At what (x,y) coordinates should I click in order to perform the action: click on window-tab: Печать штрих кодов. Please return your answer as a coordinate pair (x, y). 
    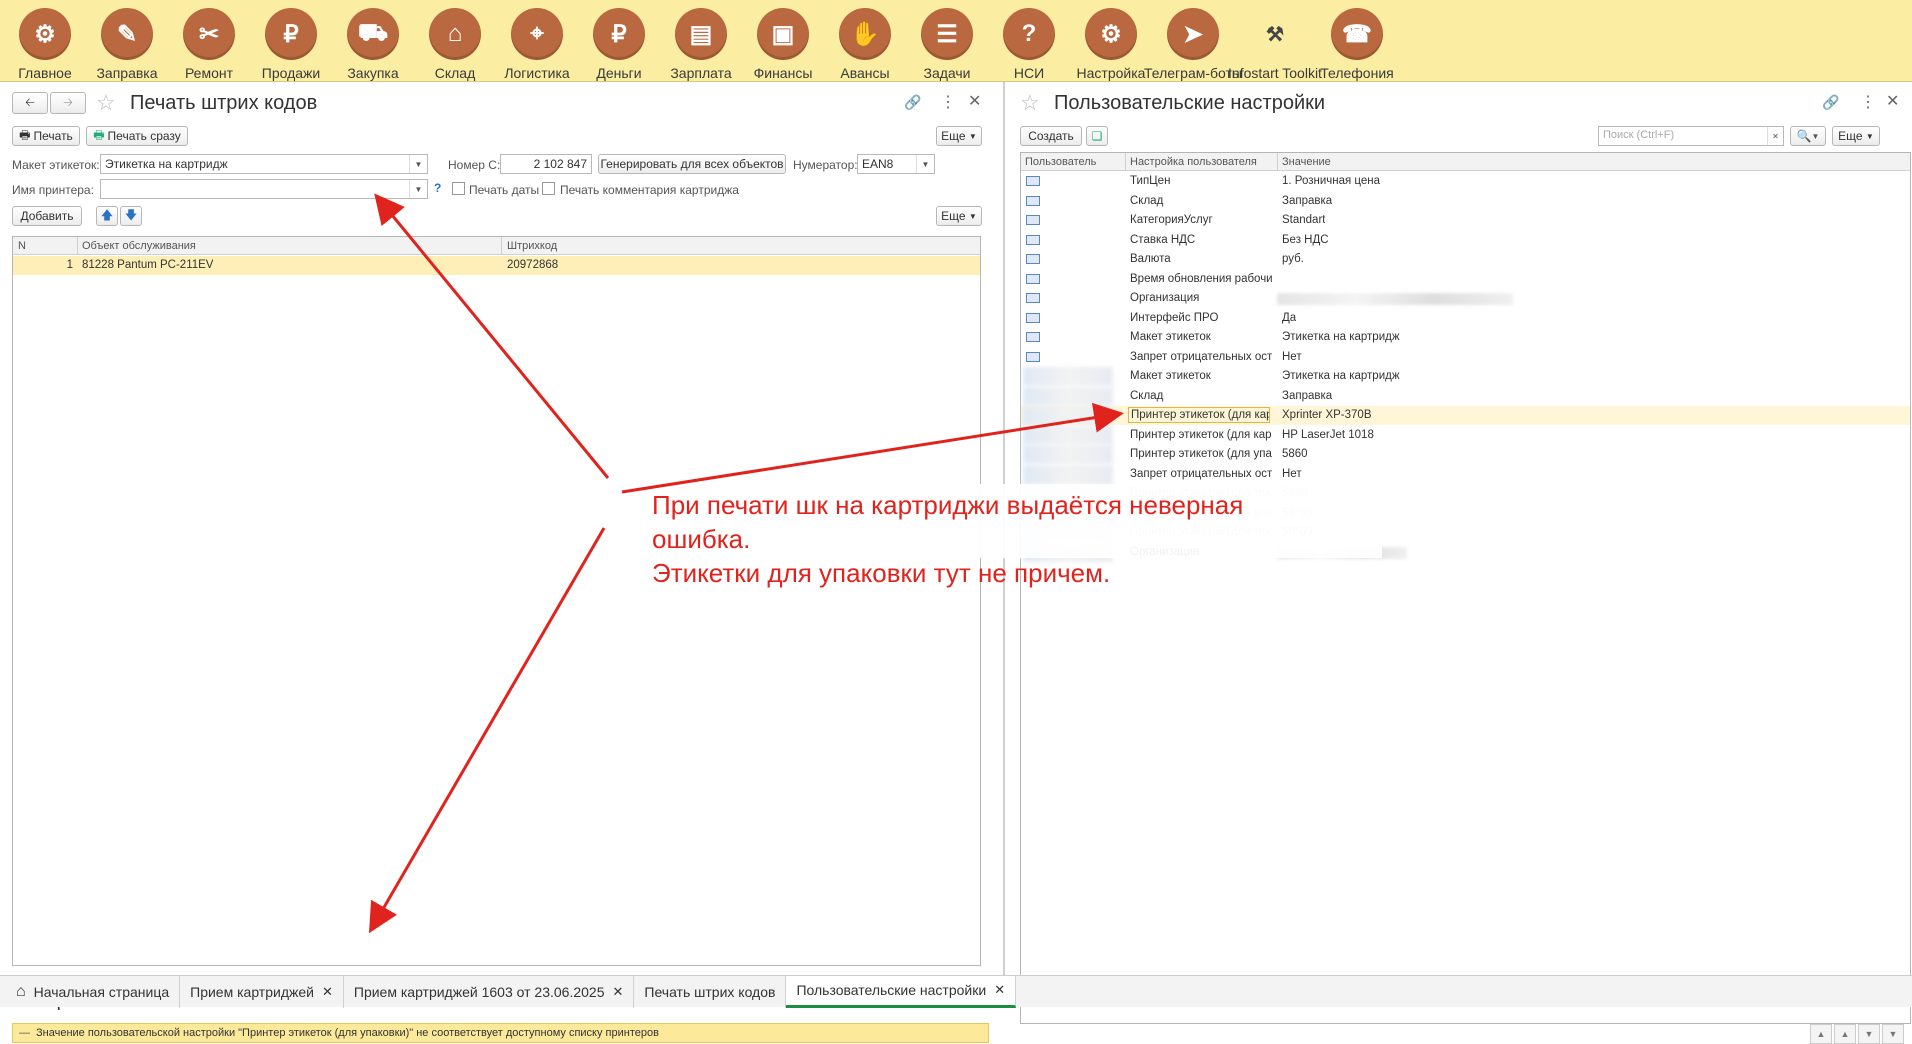
    Looking at the image, I should click on (710, 992).